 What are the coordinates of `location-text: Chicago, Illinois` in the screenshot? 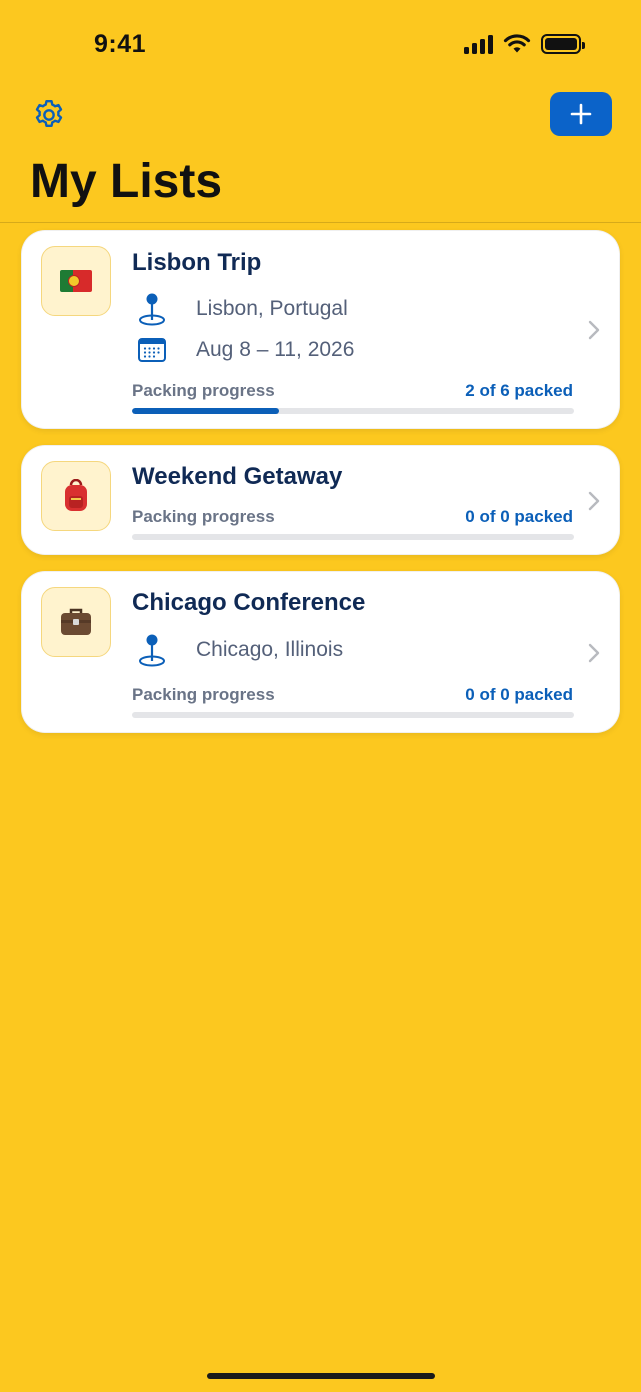 It's located at (270, 649).